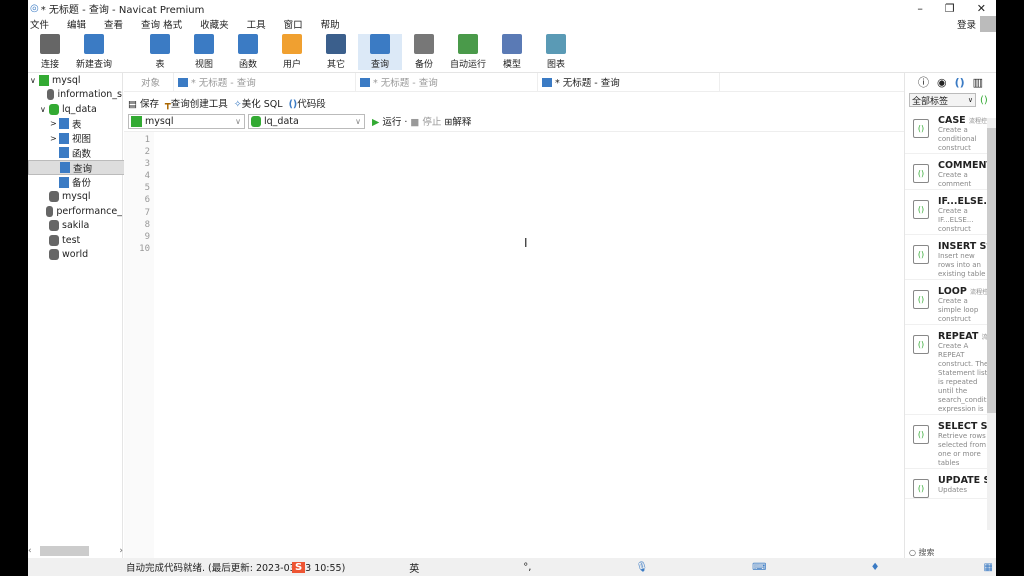  I want to click on login-link: 登录, so click(966, 24).